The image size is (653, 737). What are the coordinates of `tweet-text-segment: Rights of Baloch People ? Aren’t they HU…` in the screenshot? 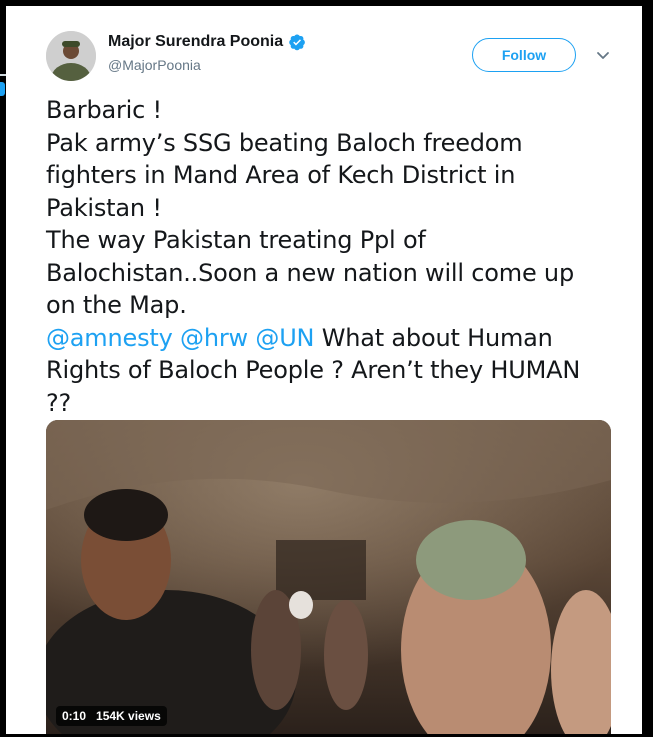 It's located at (313, 370).